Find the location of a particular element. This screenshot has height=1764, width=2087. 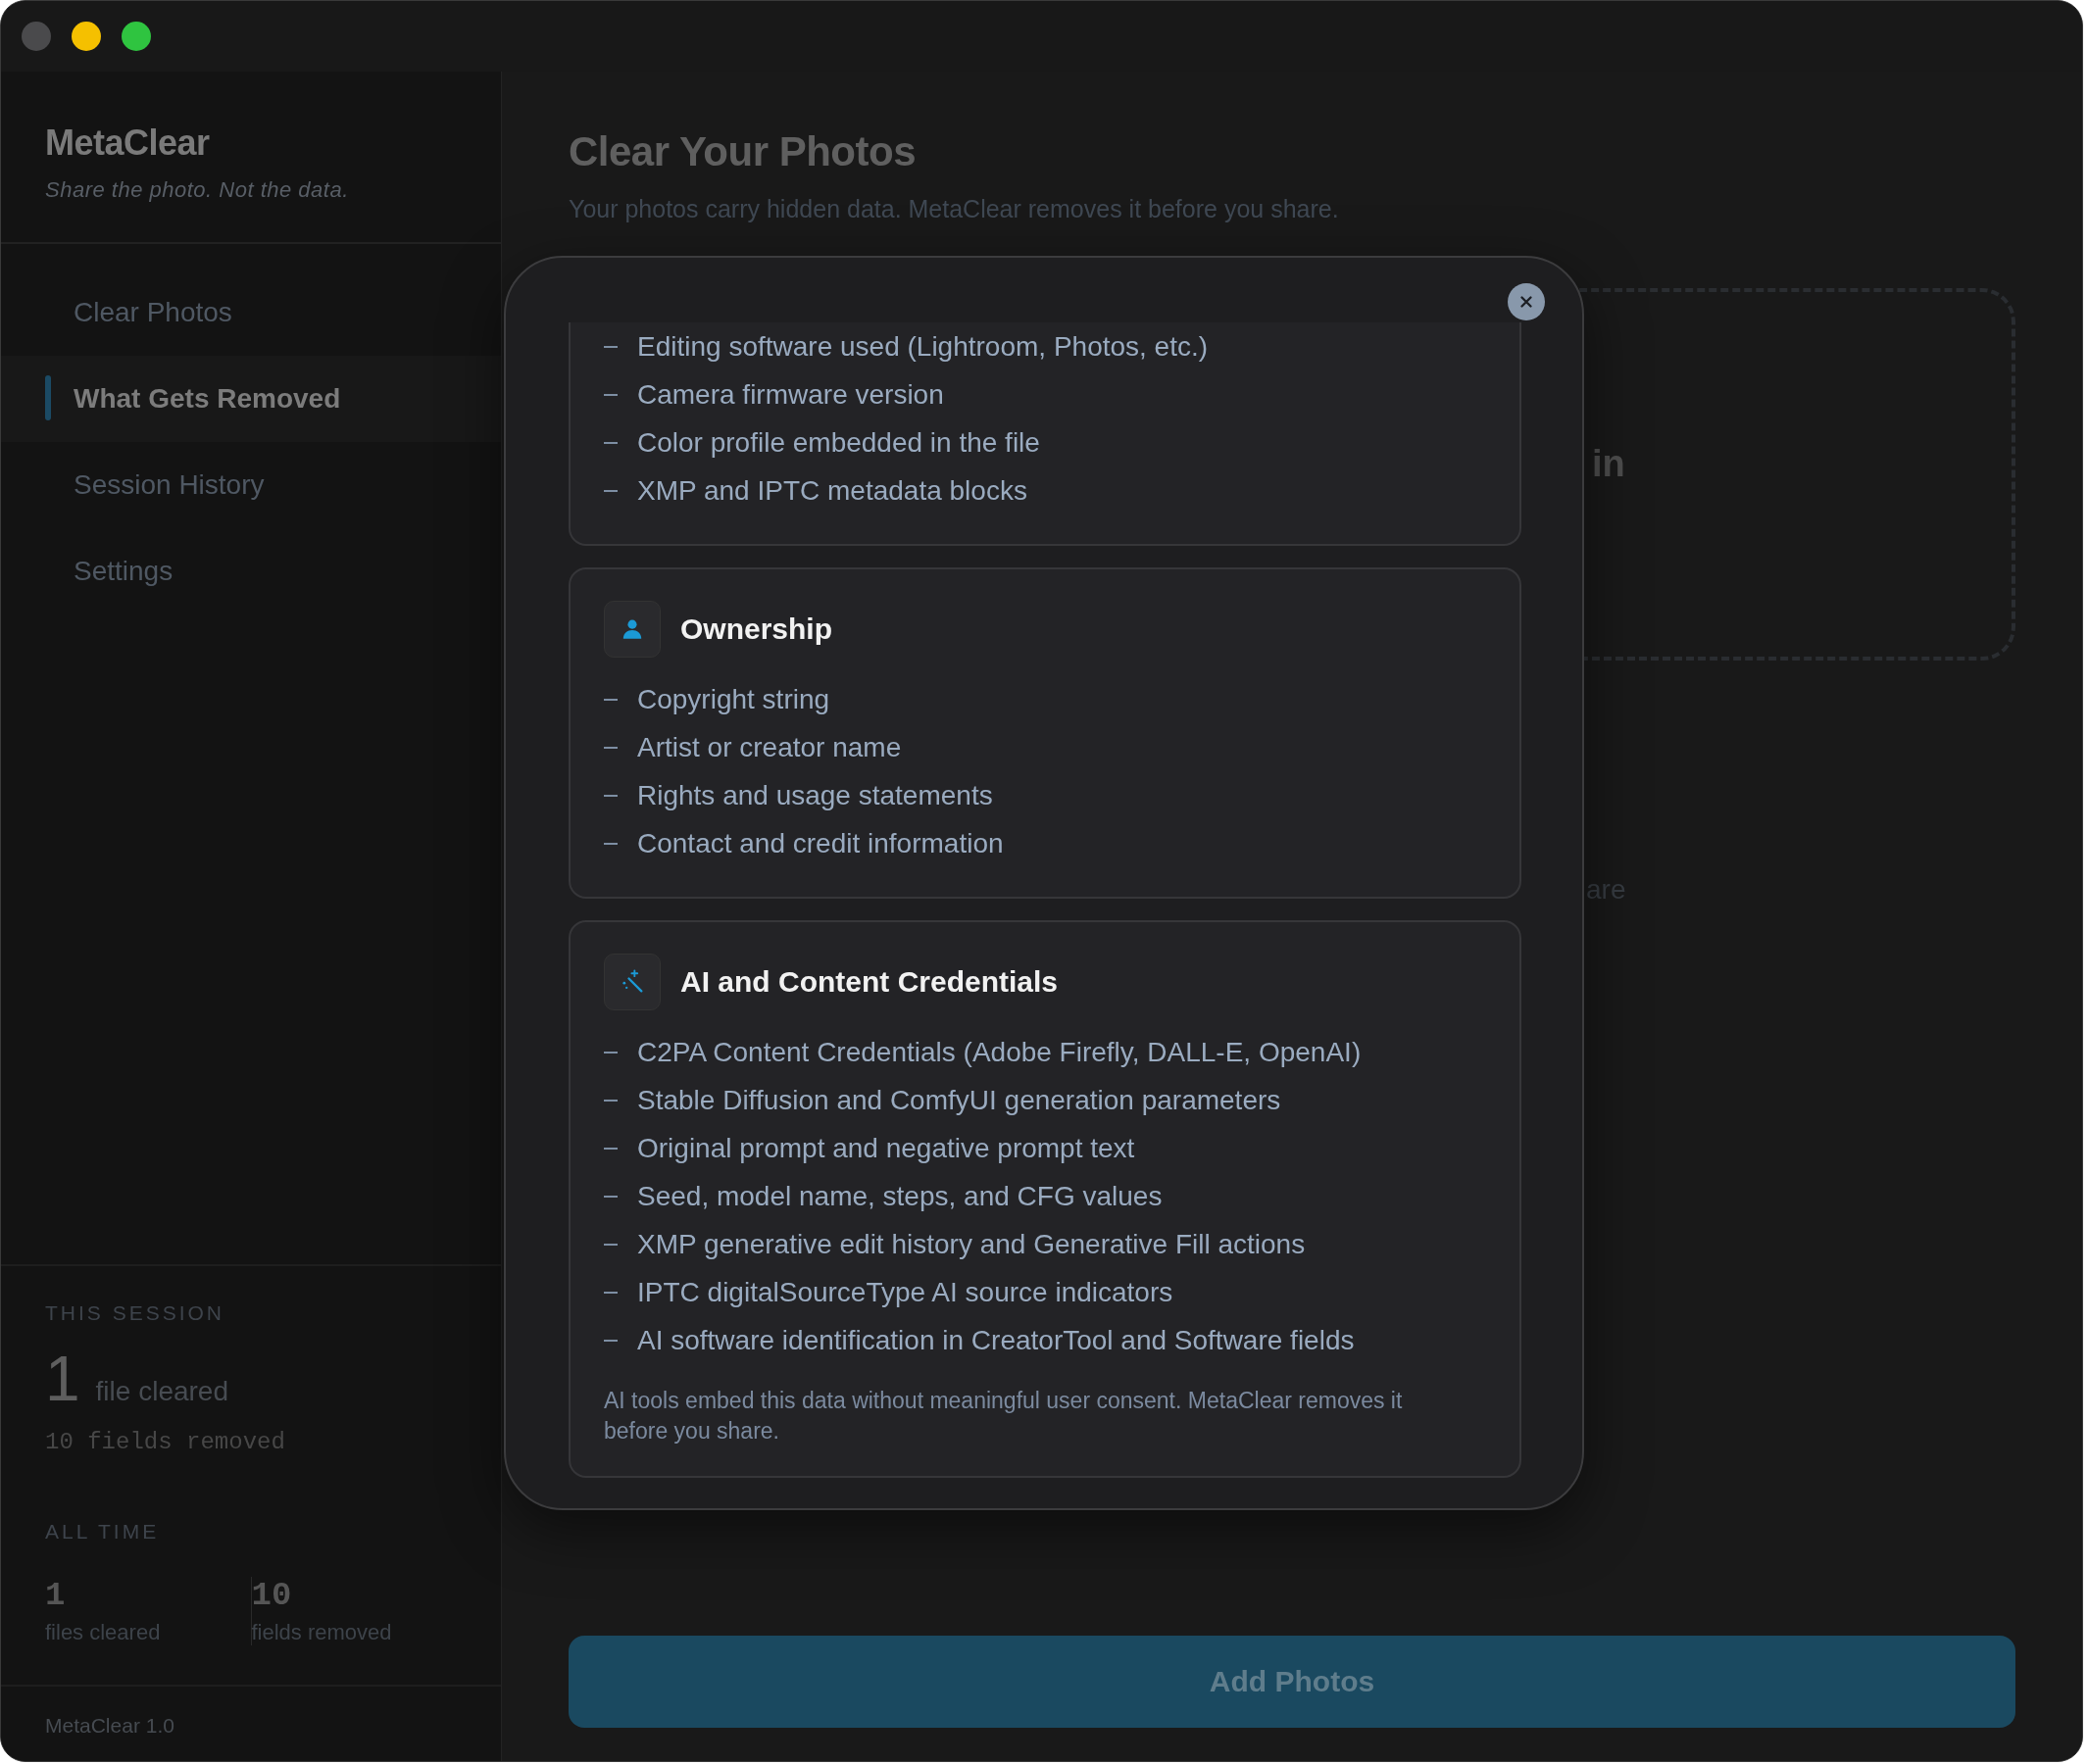

person-icon is located at coordinates (633, 629).